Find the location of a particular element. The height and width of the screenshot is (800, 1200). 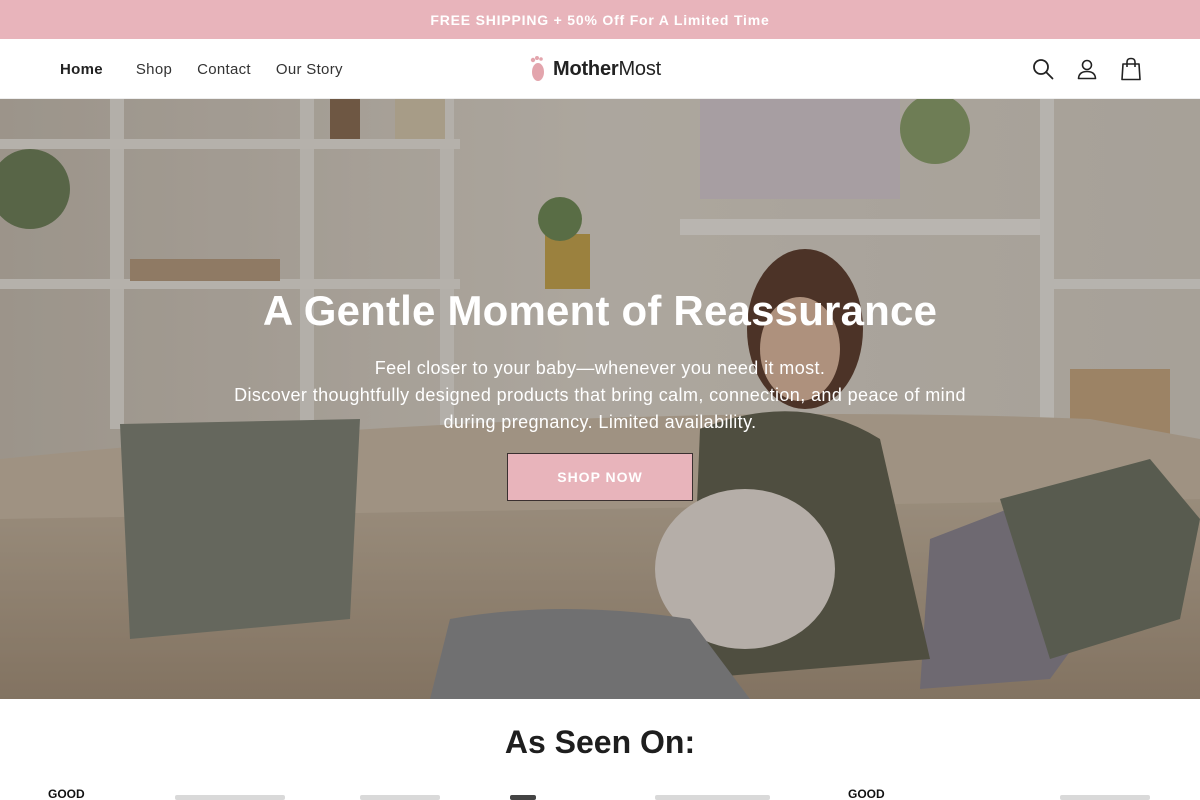

brand-logo: MotherMost is located at coordinates (593, 69).